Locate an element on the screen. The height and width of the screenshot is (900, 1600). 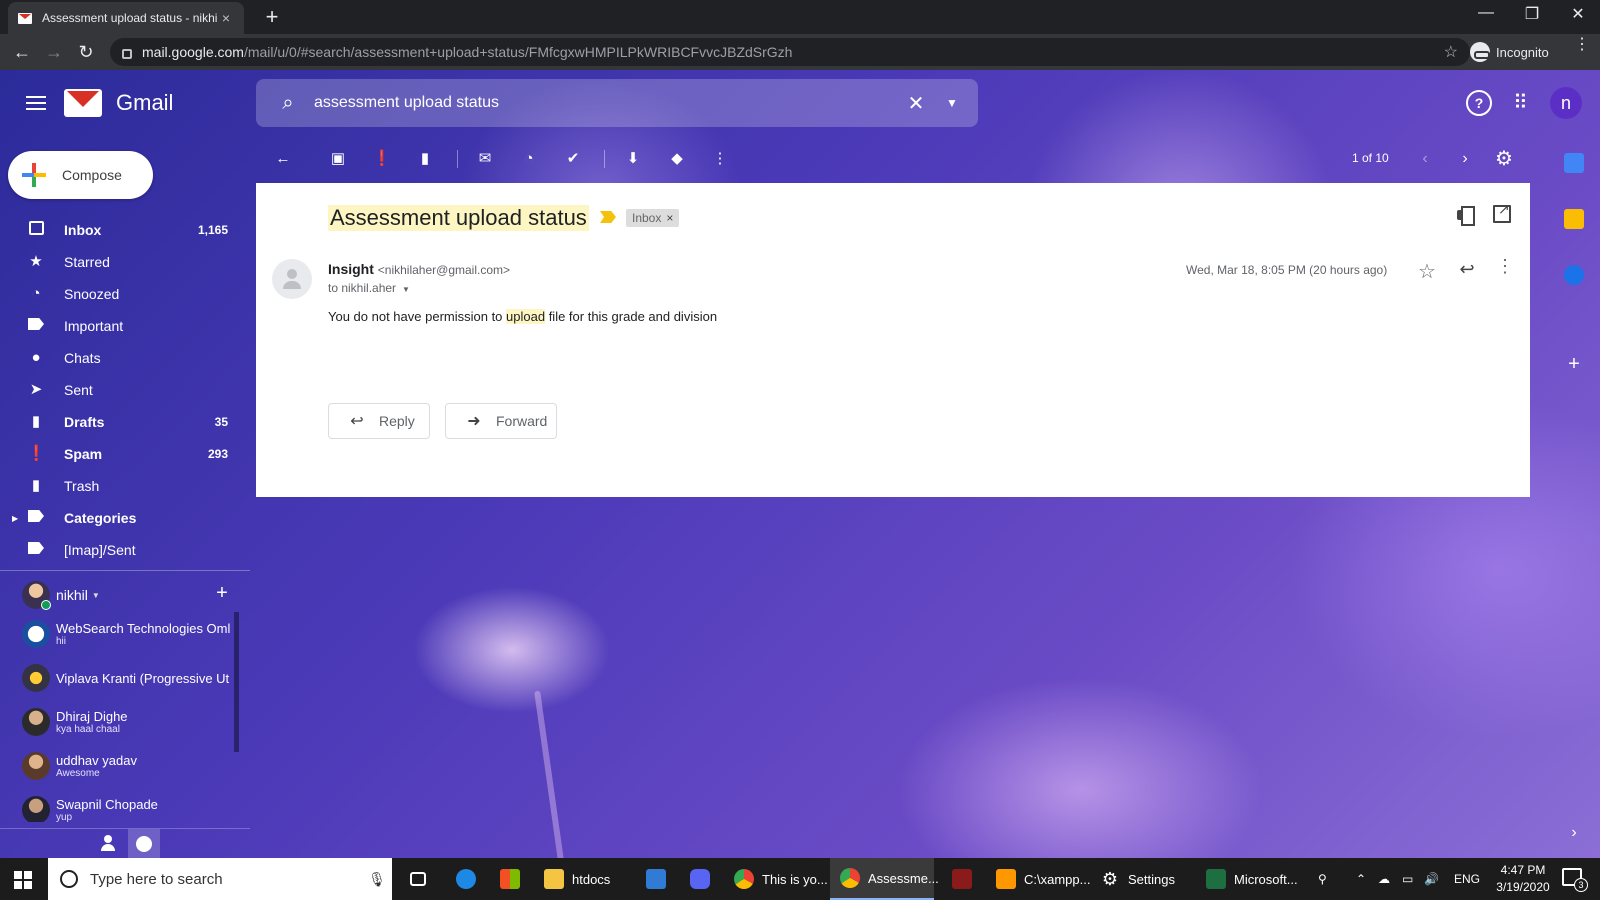
language-indicator: ENG is located at coordinates (1467, 879).